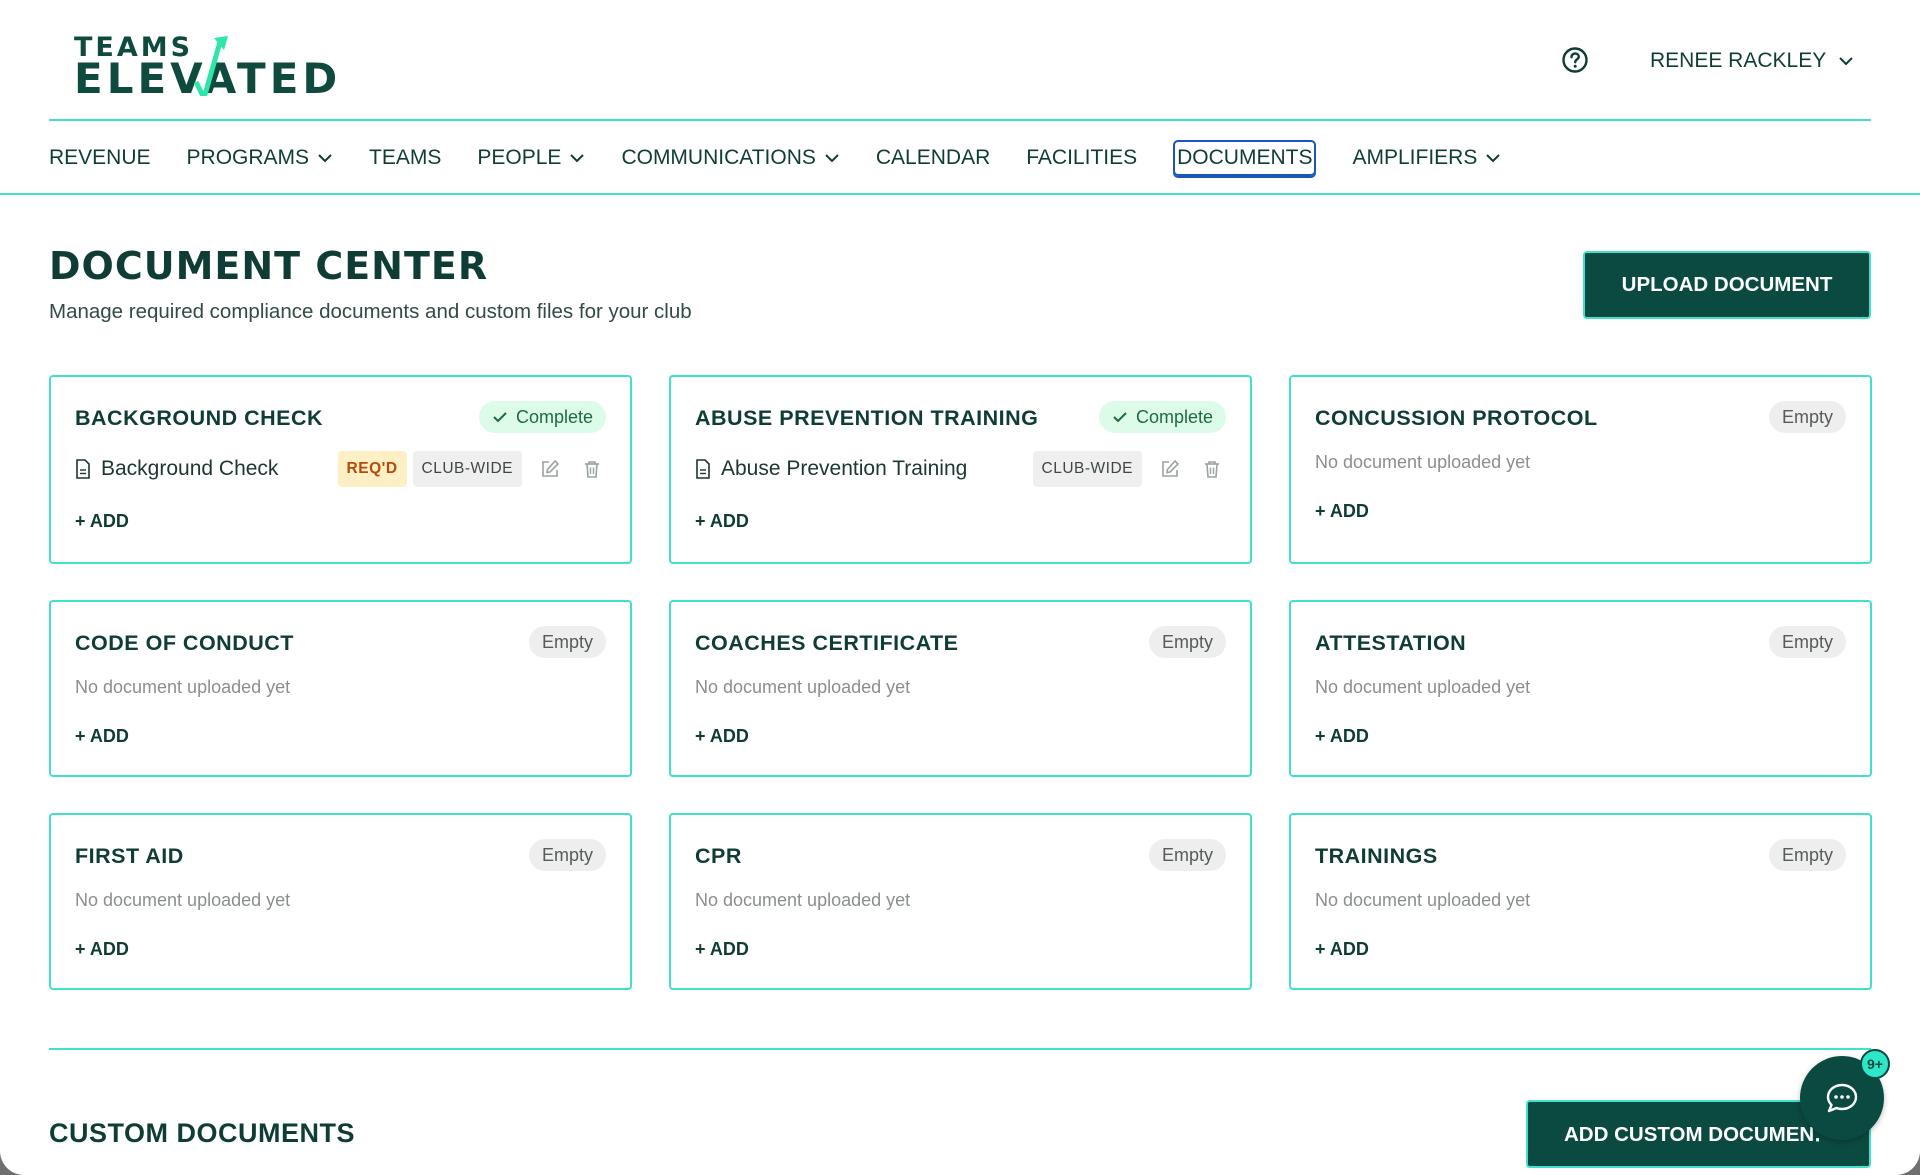 The width and height of the screenshot is (1920, 1175). I want to click on document-row: Background Check REQ'D CLUB-WIDE, so click(340, 469).